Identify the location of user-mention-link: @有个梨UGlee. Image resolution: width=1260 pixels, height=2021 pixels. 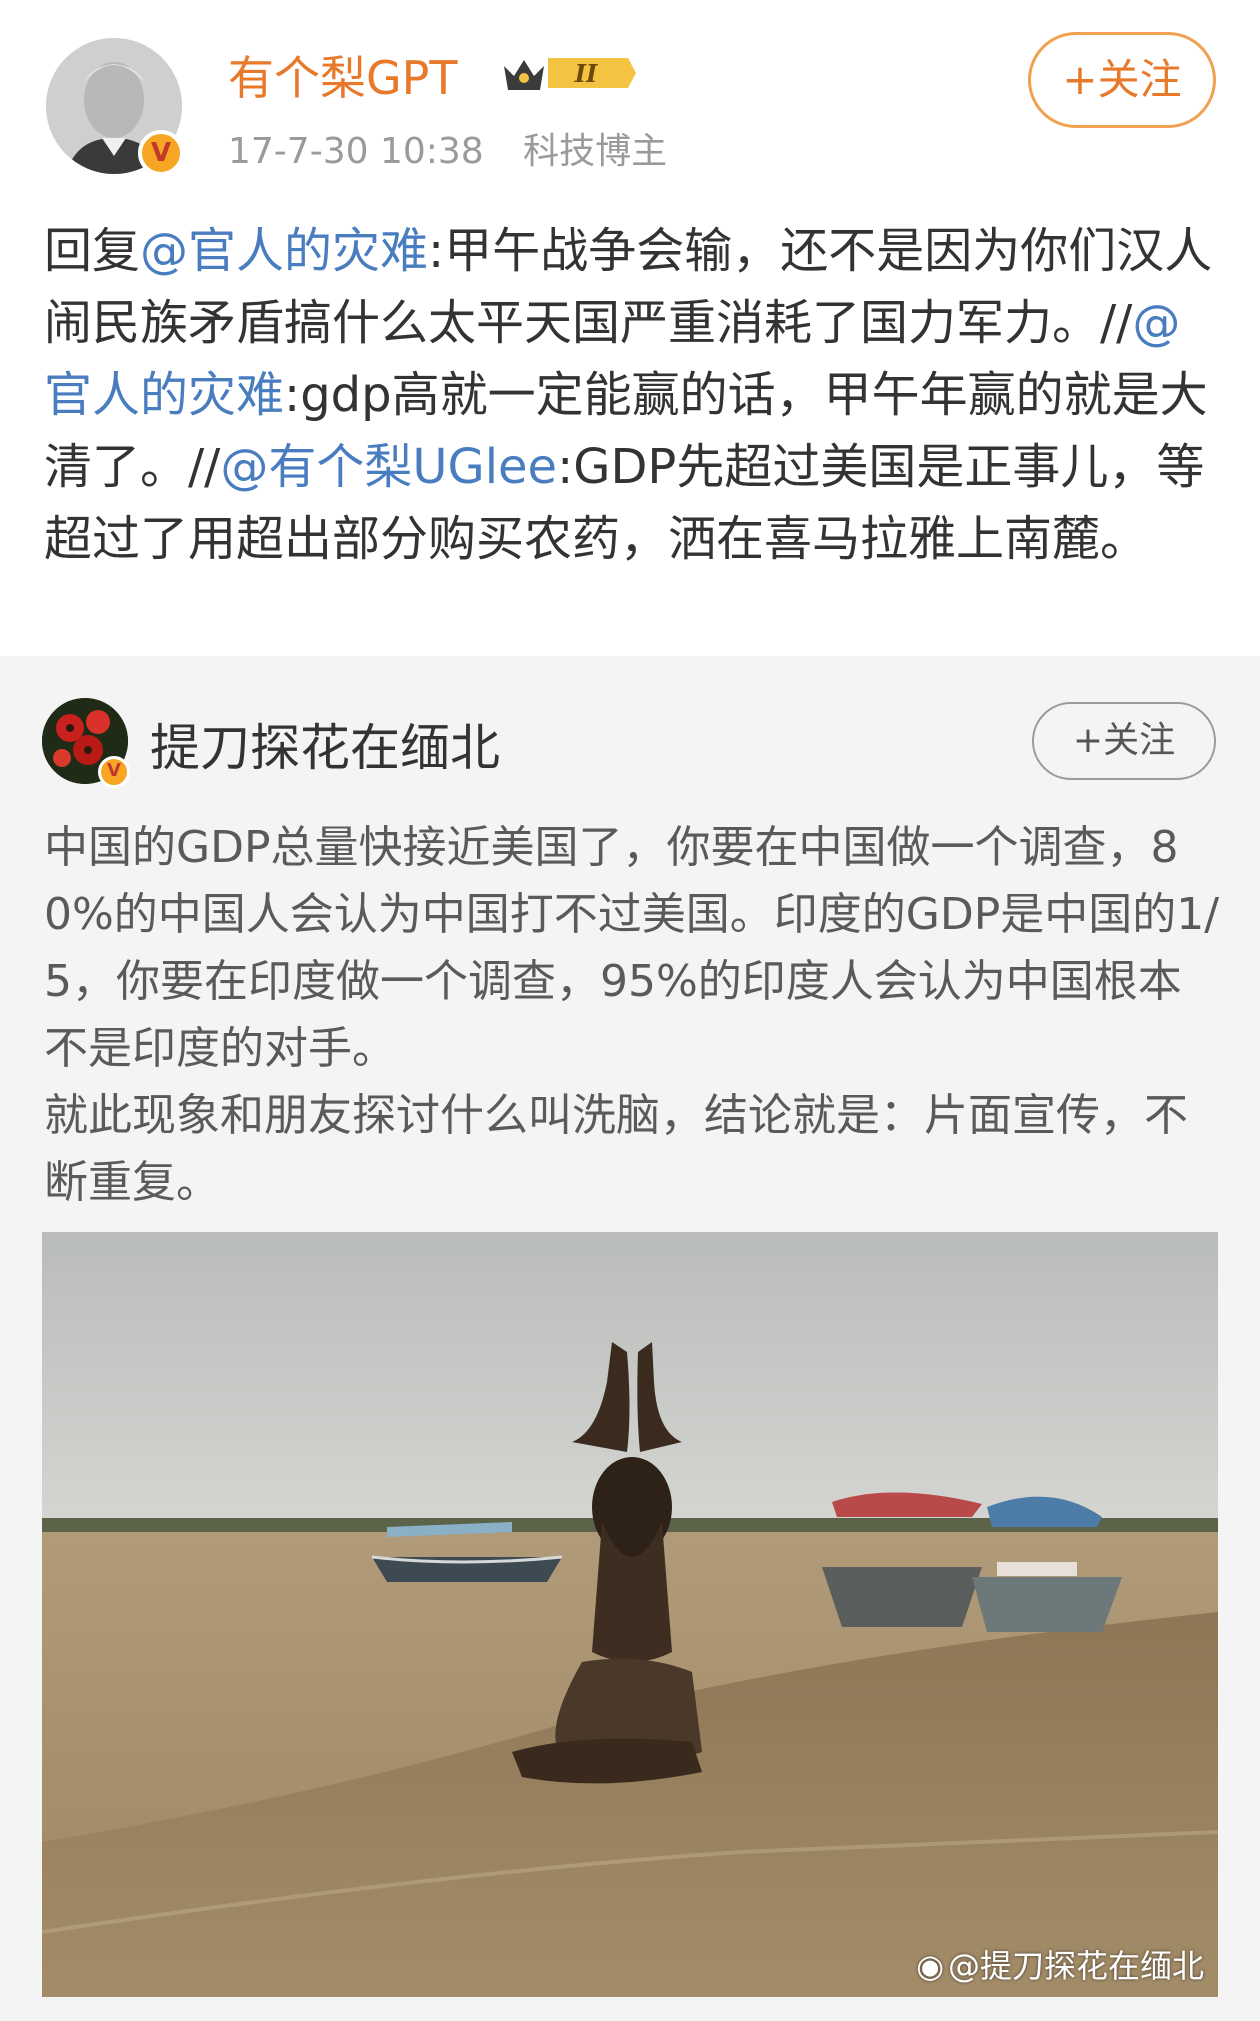
(388, 467).